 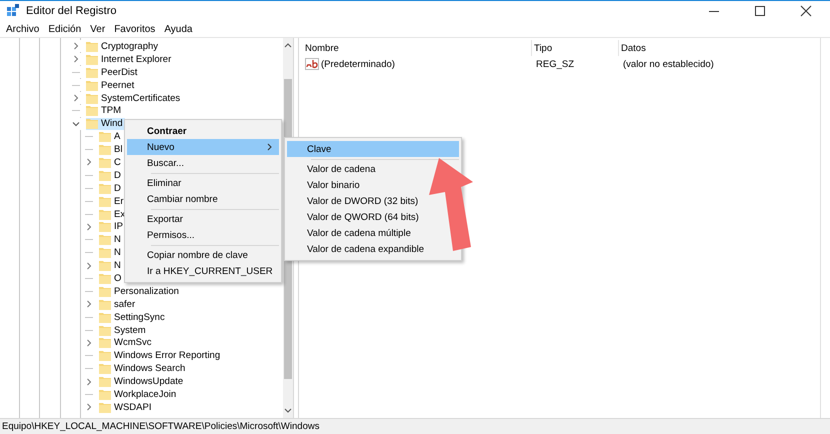 What do you see at coordinates (417, 48) in the screenshot?
I see `column-header: Nombre` at bounding box center [417, 48].